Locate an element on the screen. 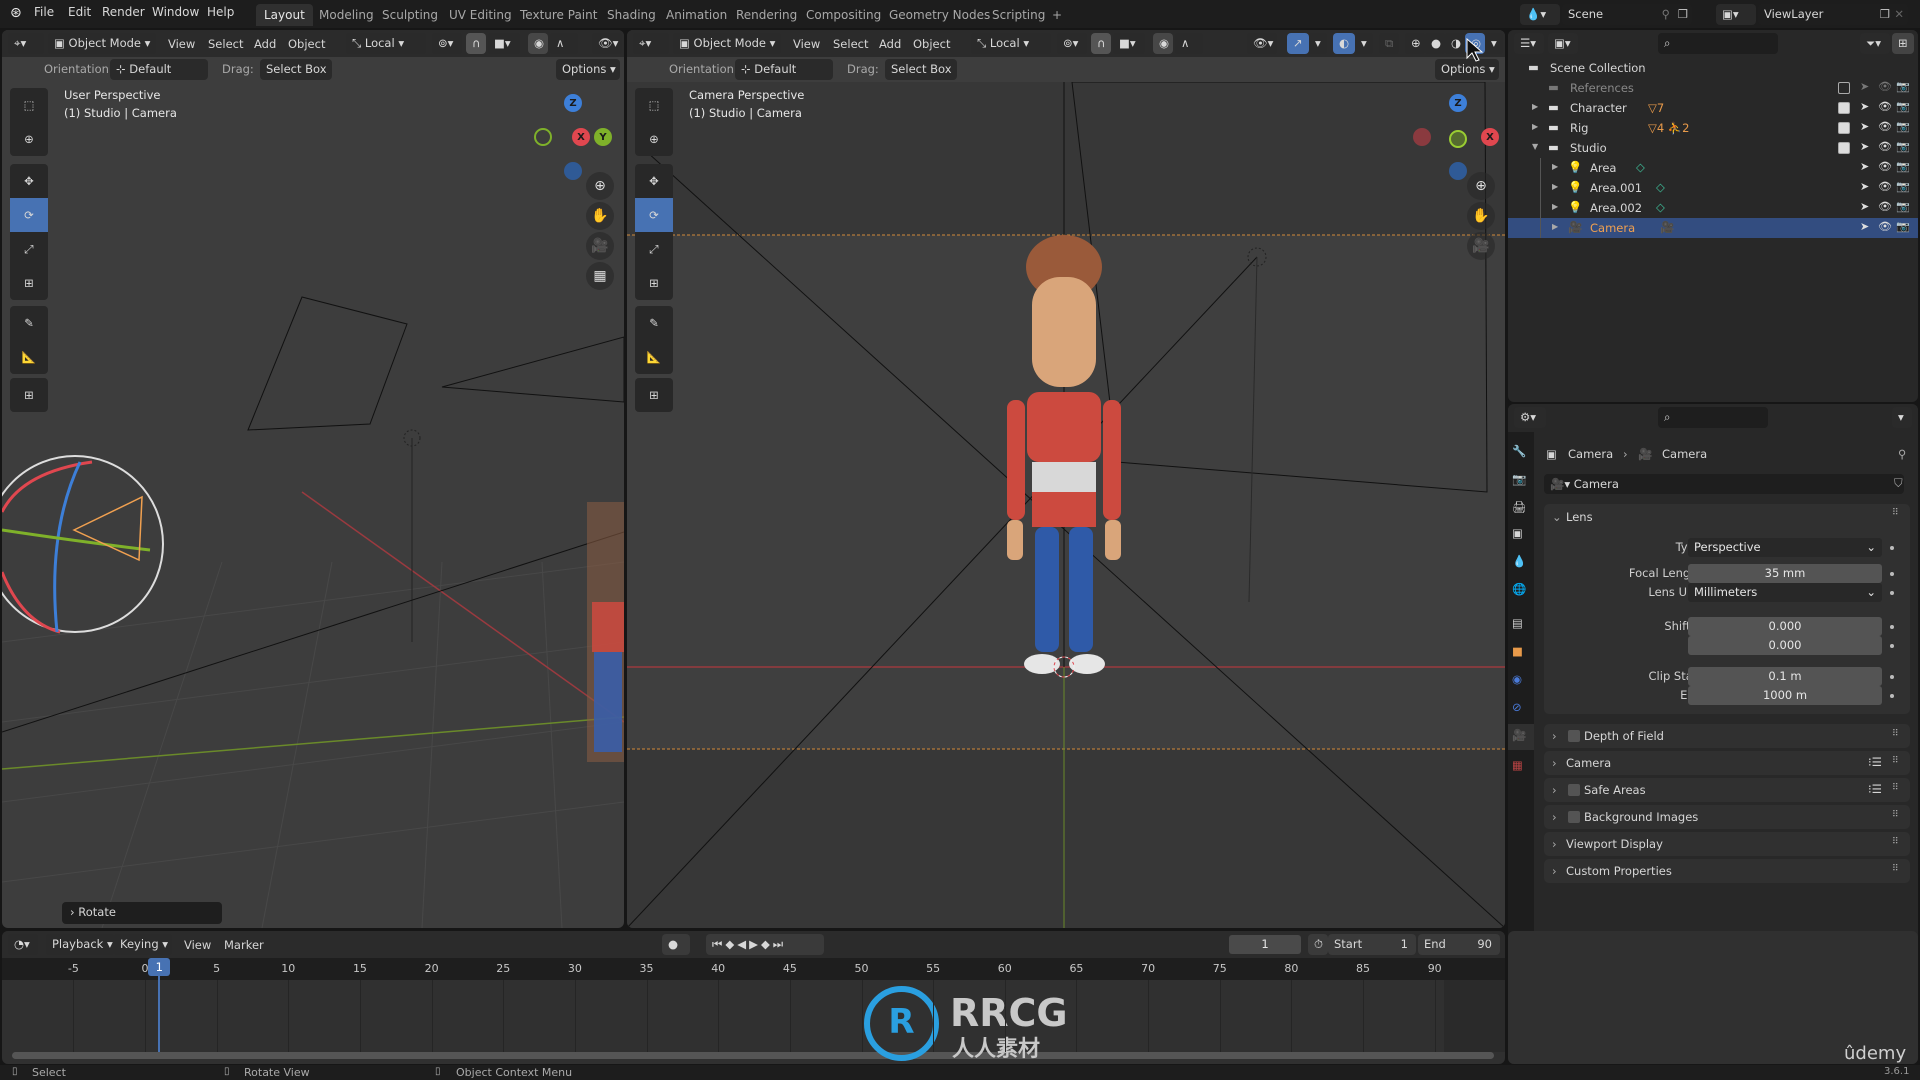 The width and height of the screenshot is (1920, 1080). zoom-view-button: ⊕ is located at coordinates (1481, 186).